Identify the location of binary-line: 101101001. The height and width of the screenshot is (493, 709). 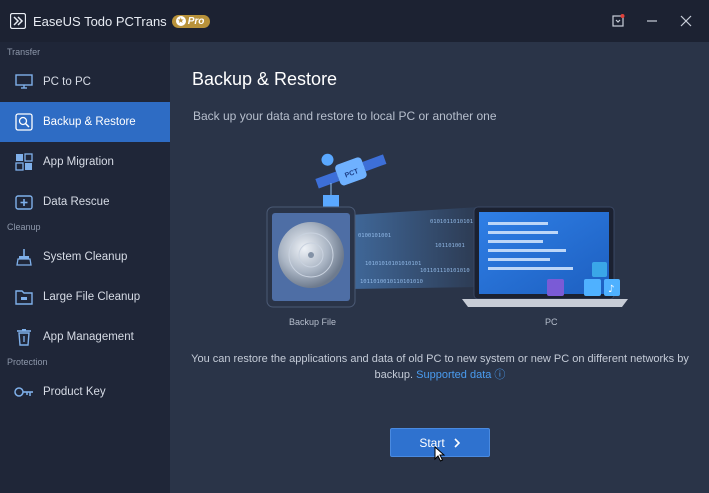
(450, 246).